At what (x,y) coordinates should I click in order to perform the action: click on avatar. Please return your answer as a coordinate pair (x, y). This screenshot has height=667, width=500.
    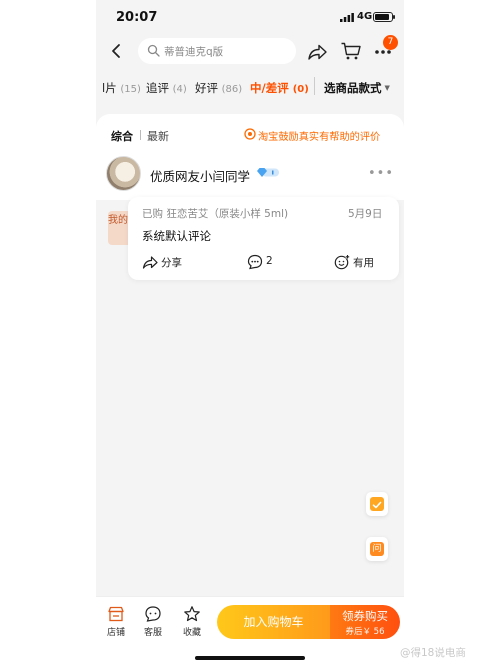
    Looking at the image, I should click on (123, 173).